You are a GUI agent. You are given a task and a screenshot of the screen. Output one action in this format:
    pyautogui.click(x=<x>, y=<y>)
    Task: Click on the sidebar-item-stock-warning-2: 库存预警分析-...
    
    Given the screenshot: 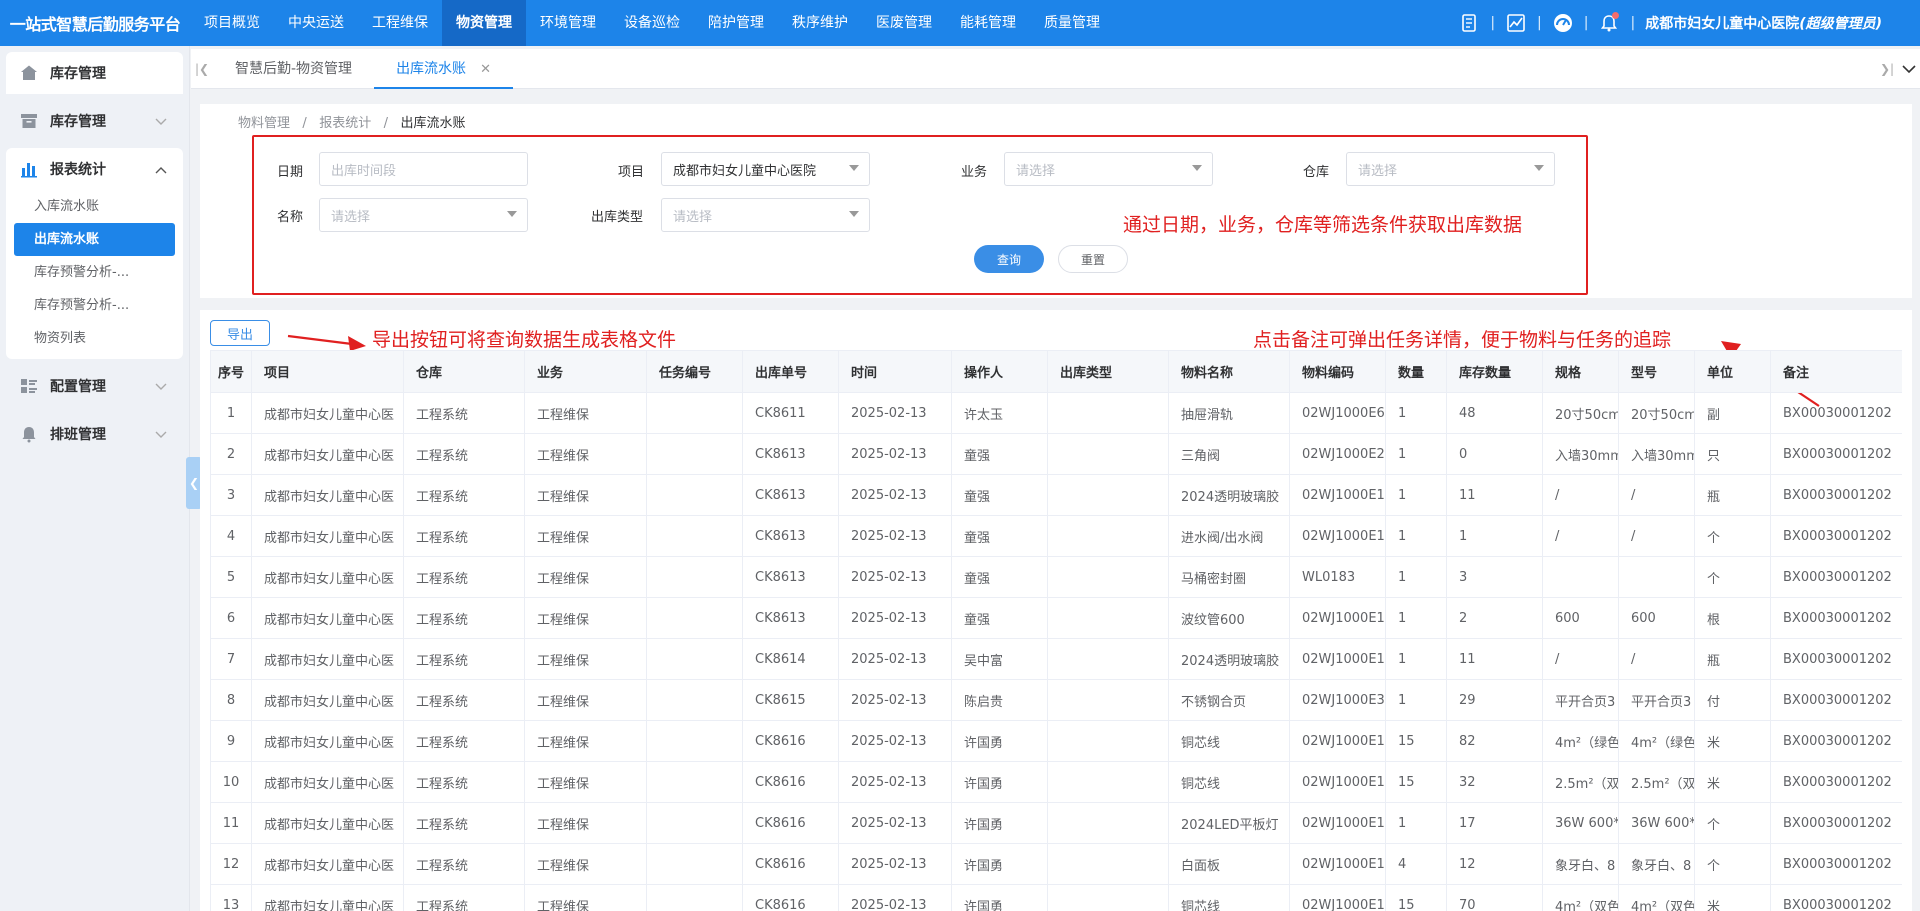 What is the action you would take?
    pyautogui.click(x=94, y=305)
    